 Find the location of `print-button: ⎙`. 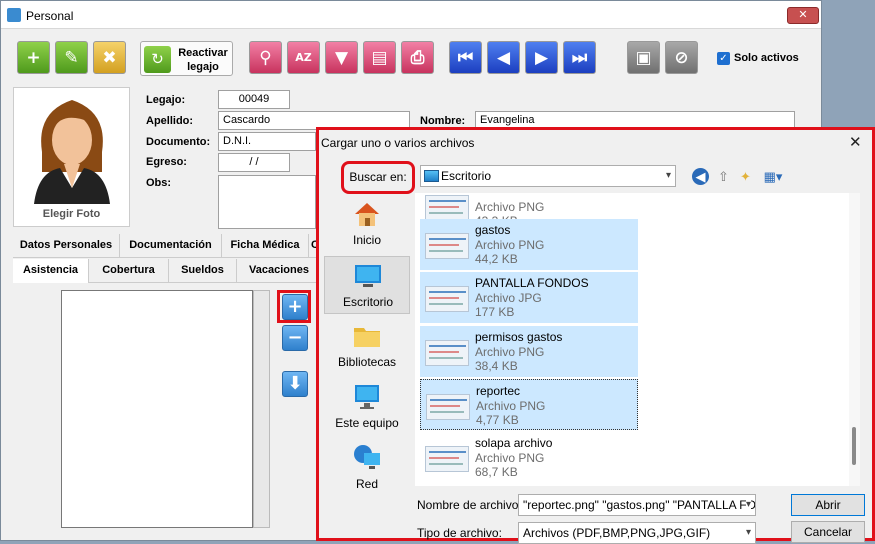

print-button: ⎙ is located at coordinates (417, 57).